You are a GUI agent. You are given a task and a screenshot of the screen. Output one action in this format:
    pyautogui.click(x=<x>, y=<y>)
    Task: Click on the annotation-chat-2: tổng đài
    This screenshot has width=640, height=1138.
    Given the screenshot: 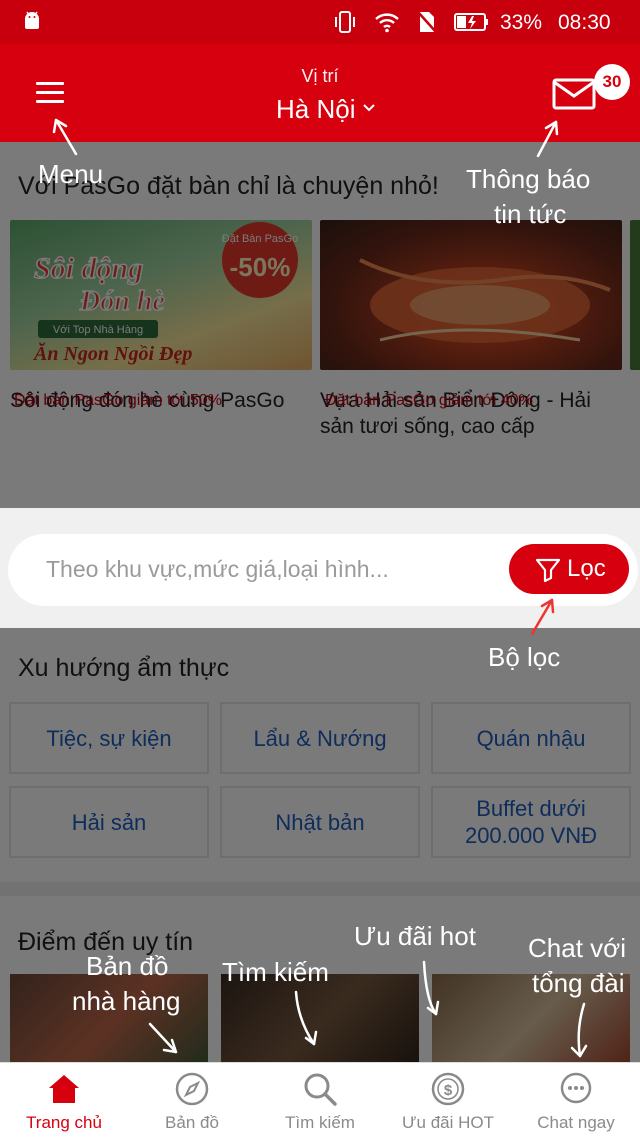 What is the action you would take?
    pyautogui.click(x=578, y=983)
    